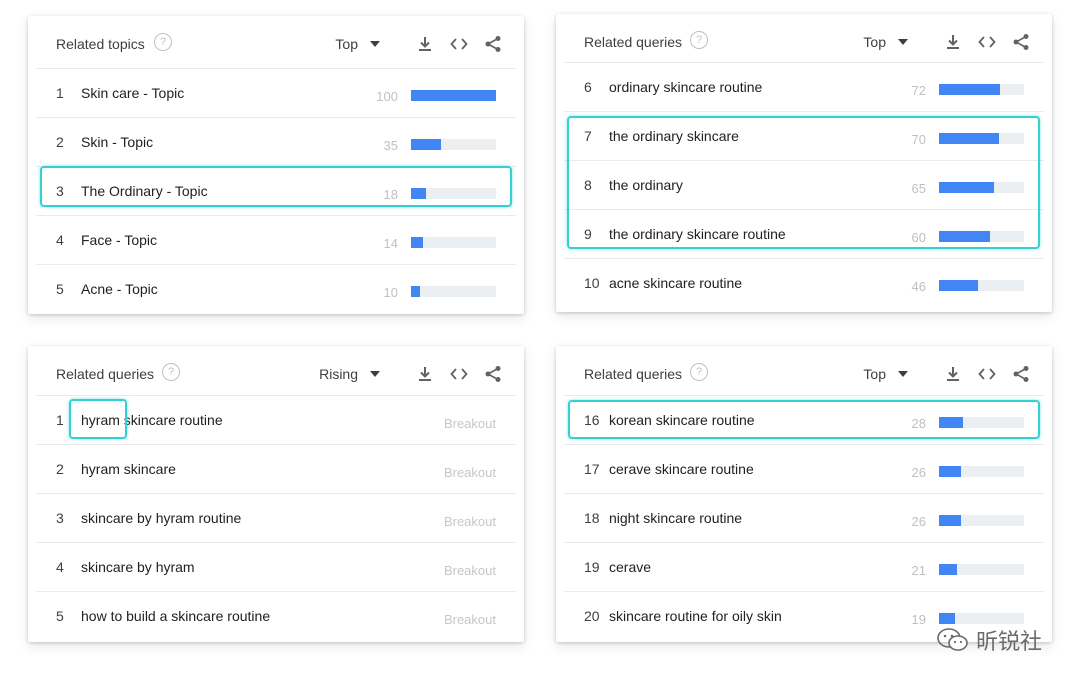  I want to click on row-value: 21, so click(918, 570).